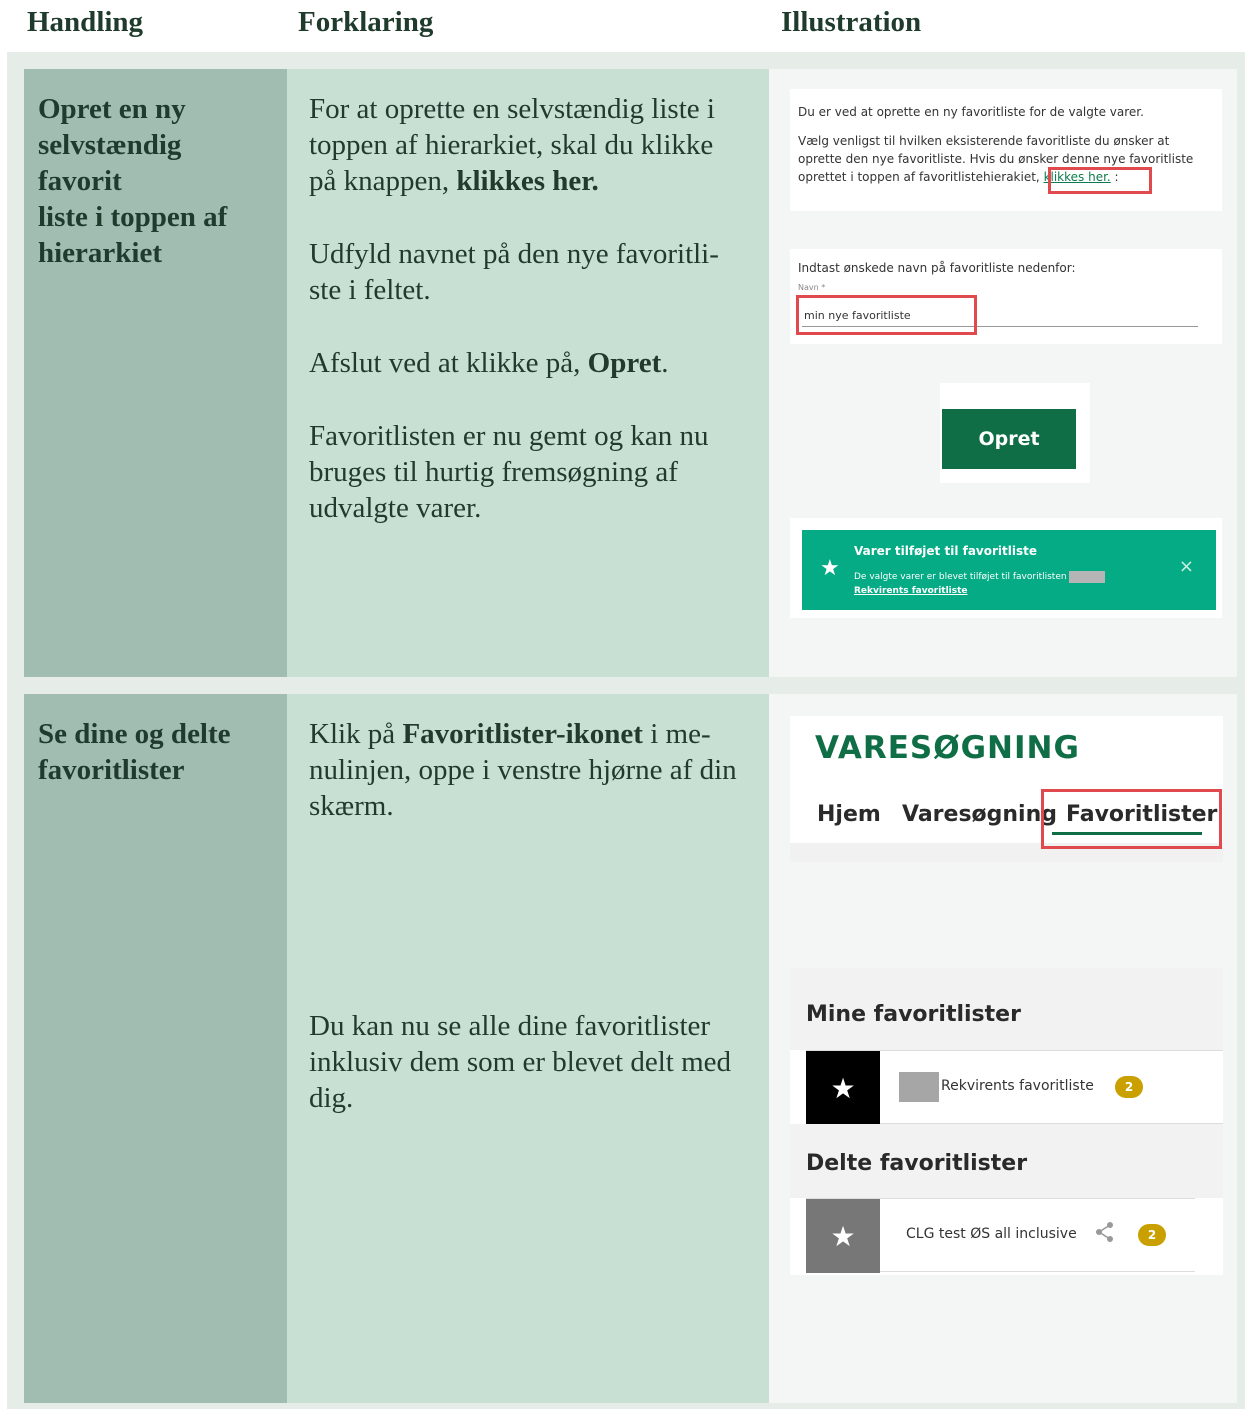 The height and width of the screenshot is (1409, 1245). I want to click on explanation-paragraph: Afslut ved at klikke på, Opret., so click(489, 363).